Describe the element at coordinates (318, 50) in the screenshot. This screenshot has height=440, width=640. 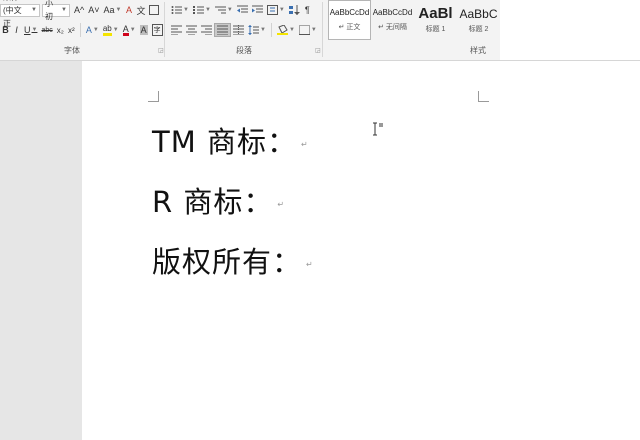
I see `paragraph-dialog-launcher-icon: ◲` at that location.